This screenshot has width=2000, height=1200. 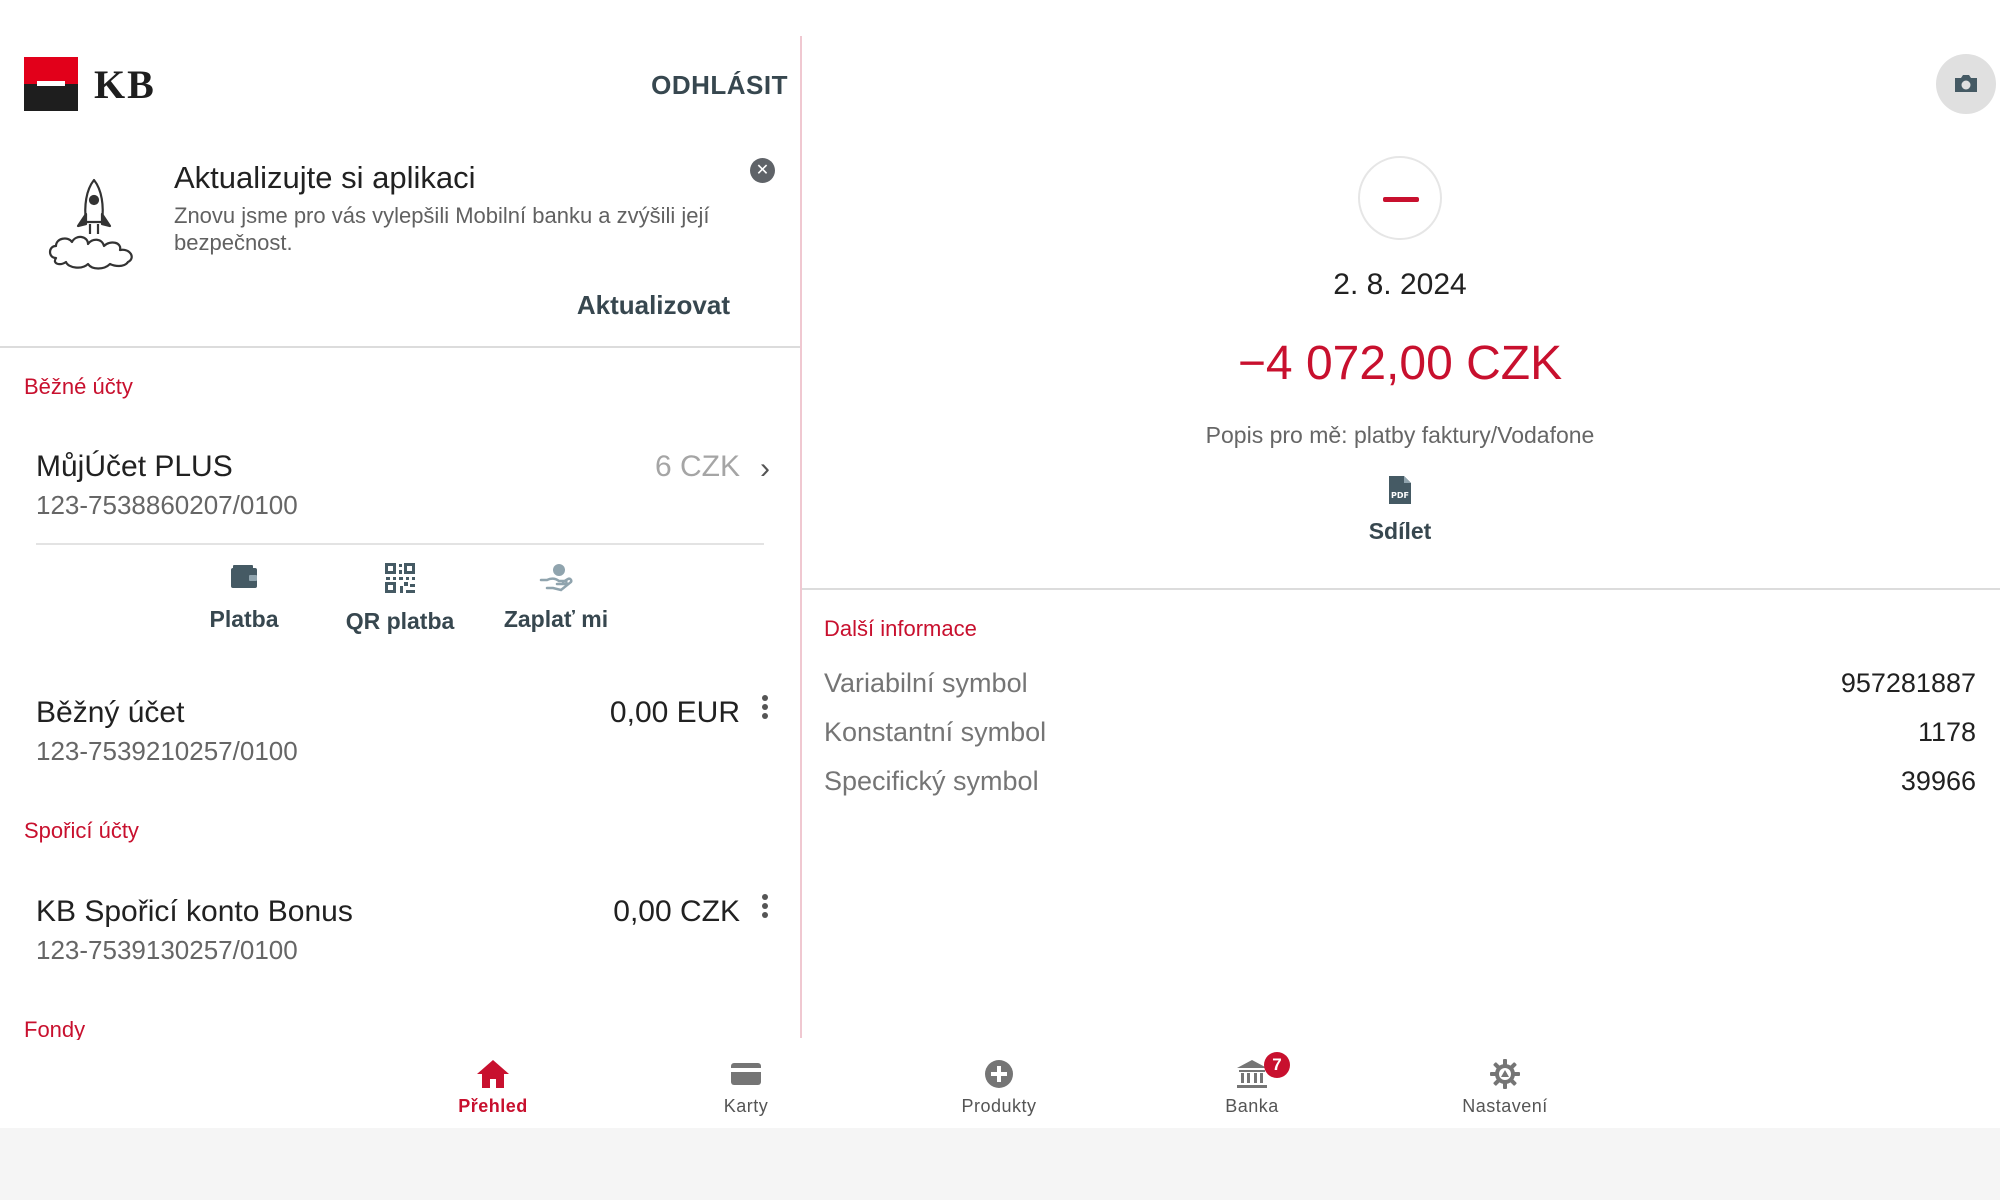 I want to click on request-money-icon, so click(x=556, y=578).